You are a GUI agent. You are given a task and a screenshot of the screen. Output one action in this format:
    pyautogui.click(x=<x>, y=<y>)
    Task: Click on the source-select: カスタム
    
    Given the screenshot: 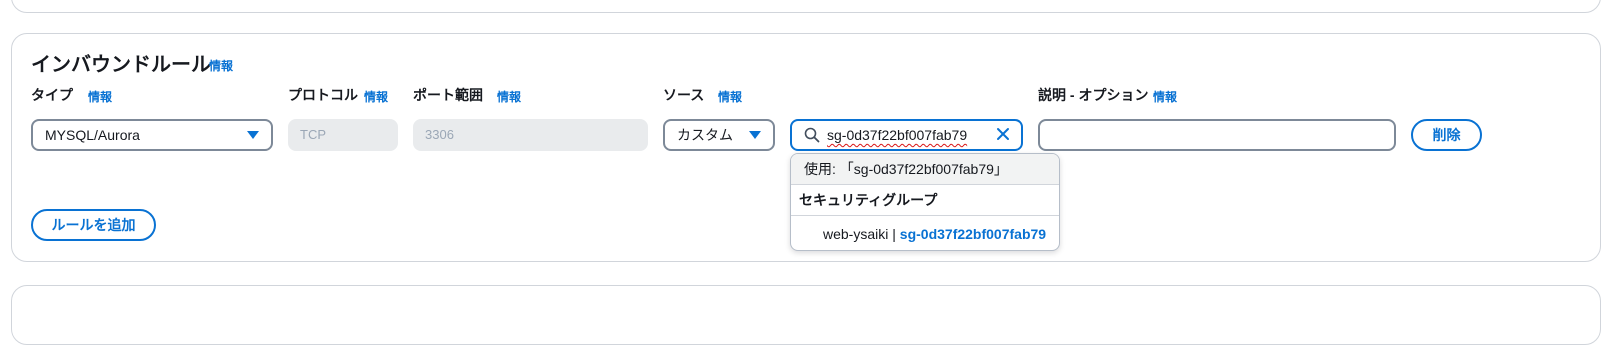 What is the action you would take?
    pyautogui.click(x=719, y=135)
    